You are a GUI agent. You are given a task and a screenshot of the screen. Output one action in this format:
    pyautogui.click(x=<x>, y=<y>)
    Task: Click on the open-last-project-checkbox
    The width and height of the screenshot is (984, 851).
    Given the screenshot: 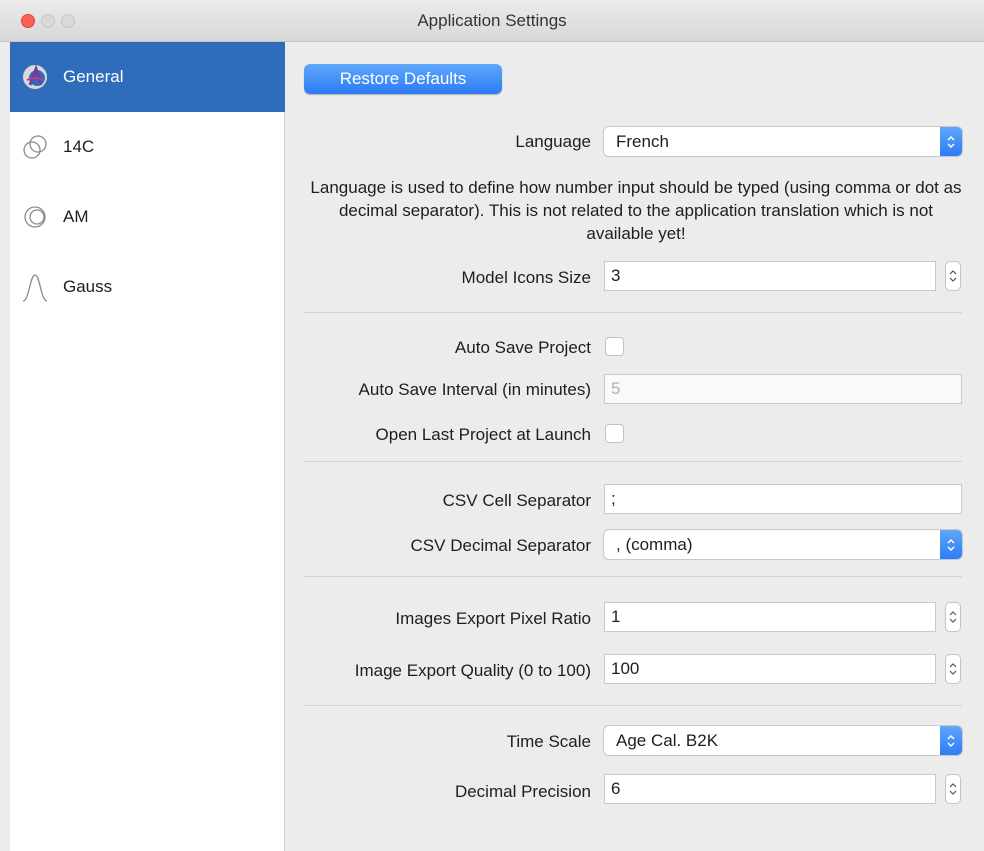 What is the action you would take?
    pyautogui.click(x=614, y=433)
    